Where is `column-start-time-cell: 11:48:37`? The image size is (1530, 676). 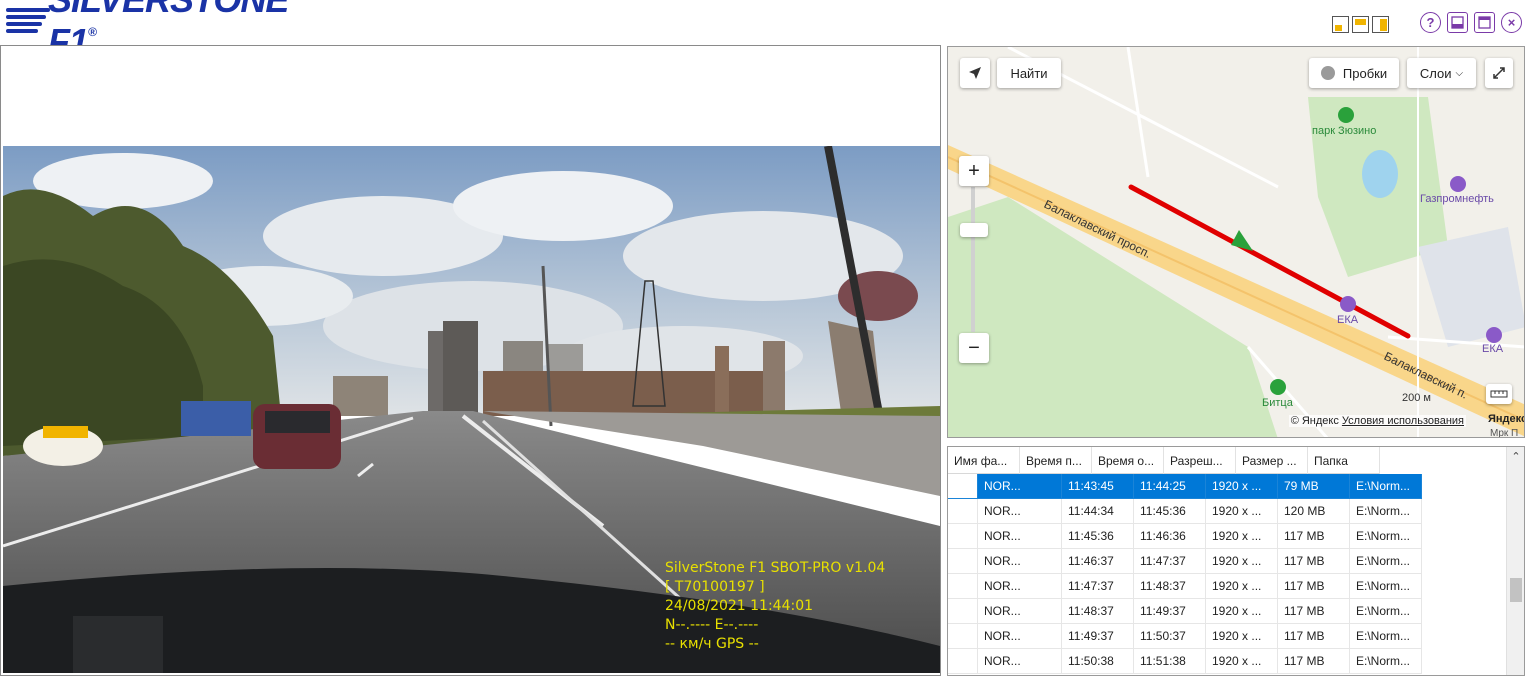 column-start-time-cell: 11:48:37 is located at coordinates (1098, 611).